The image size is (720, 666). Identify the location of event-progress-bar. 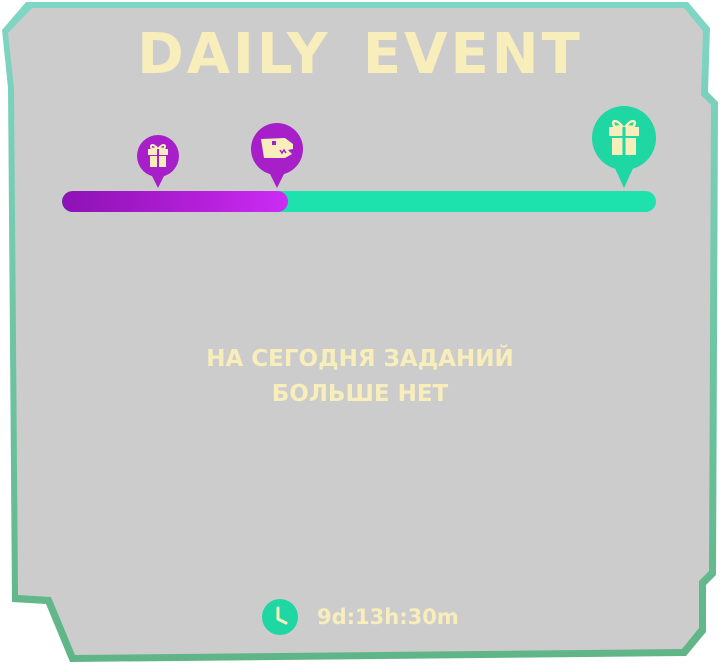
(359, 201).